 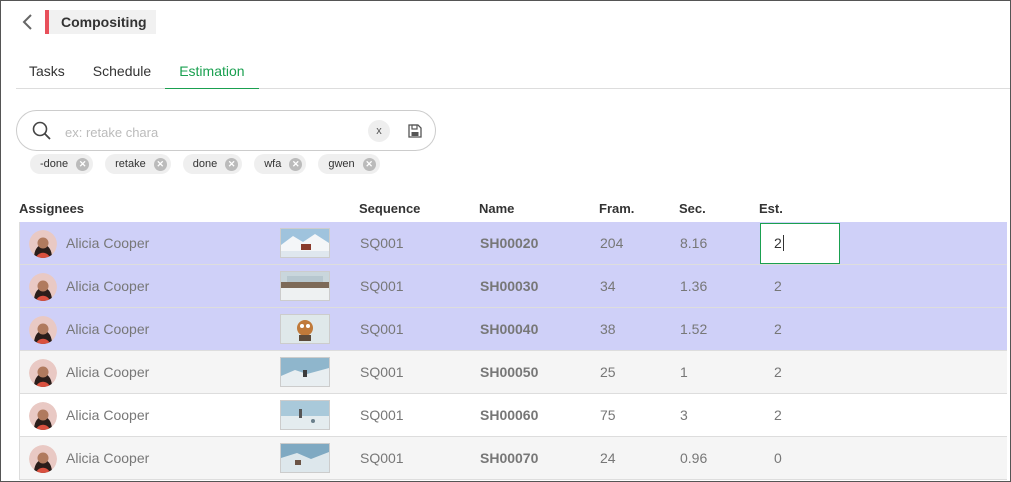 What do you see at coordinates (273, 164) in the screenshot?
I see `filter-tag-label: wfa` at bounding box center [273, 164].